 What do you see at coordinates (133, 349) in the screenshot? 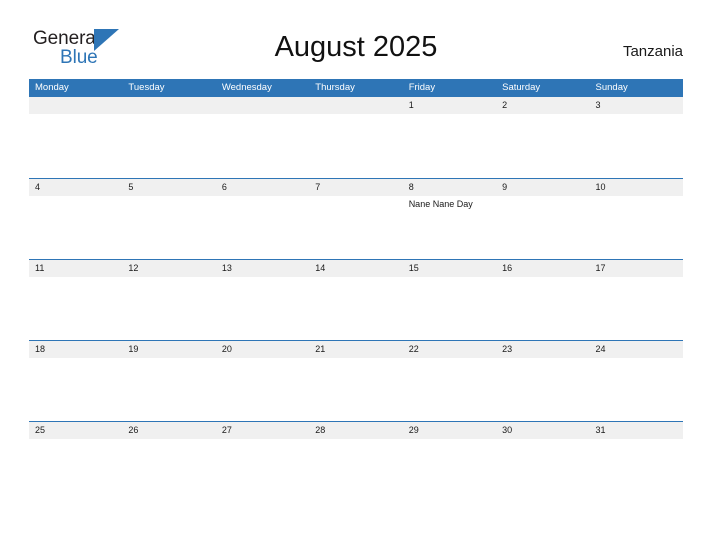
I see `day-number: 19` at bounding box center [133, 349].